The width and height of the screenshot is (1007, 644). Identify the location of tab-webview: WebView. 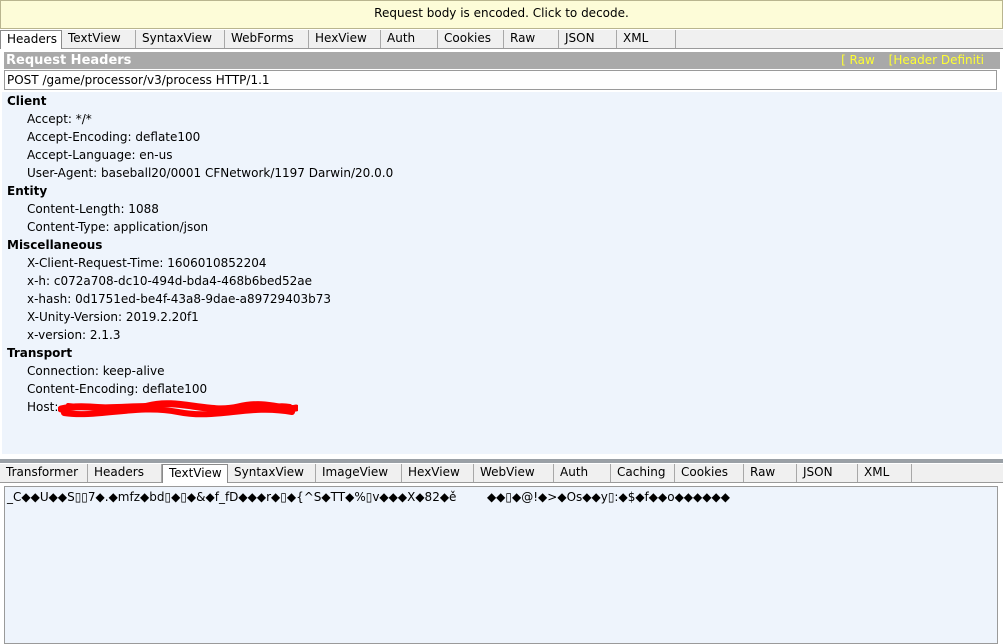
(514, 473).